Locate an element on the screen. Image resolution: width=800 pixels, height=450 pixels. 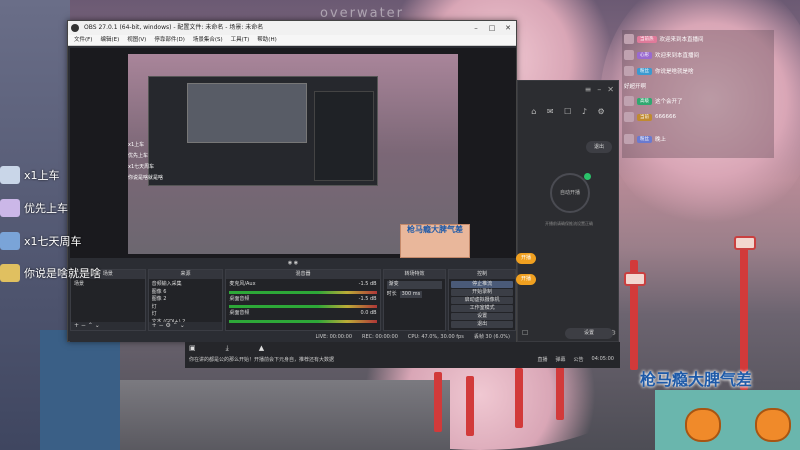
app-hint: 开播前请确保推流设置正确 is located at coordinates (569, 223).